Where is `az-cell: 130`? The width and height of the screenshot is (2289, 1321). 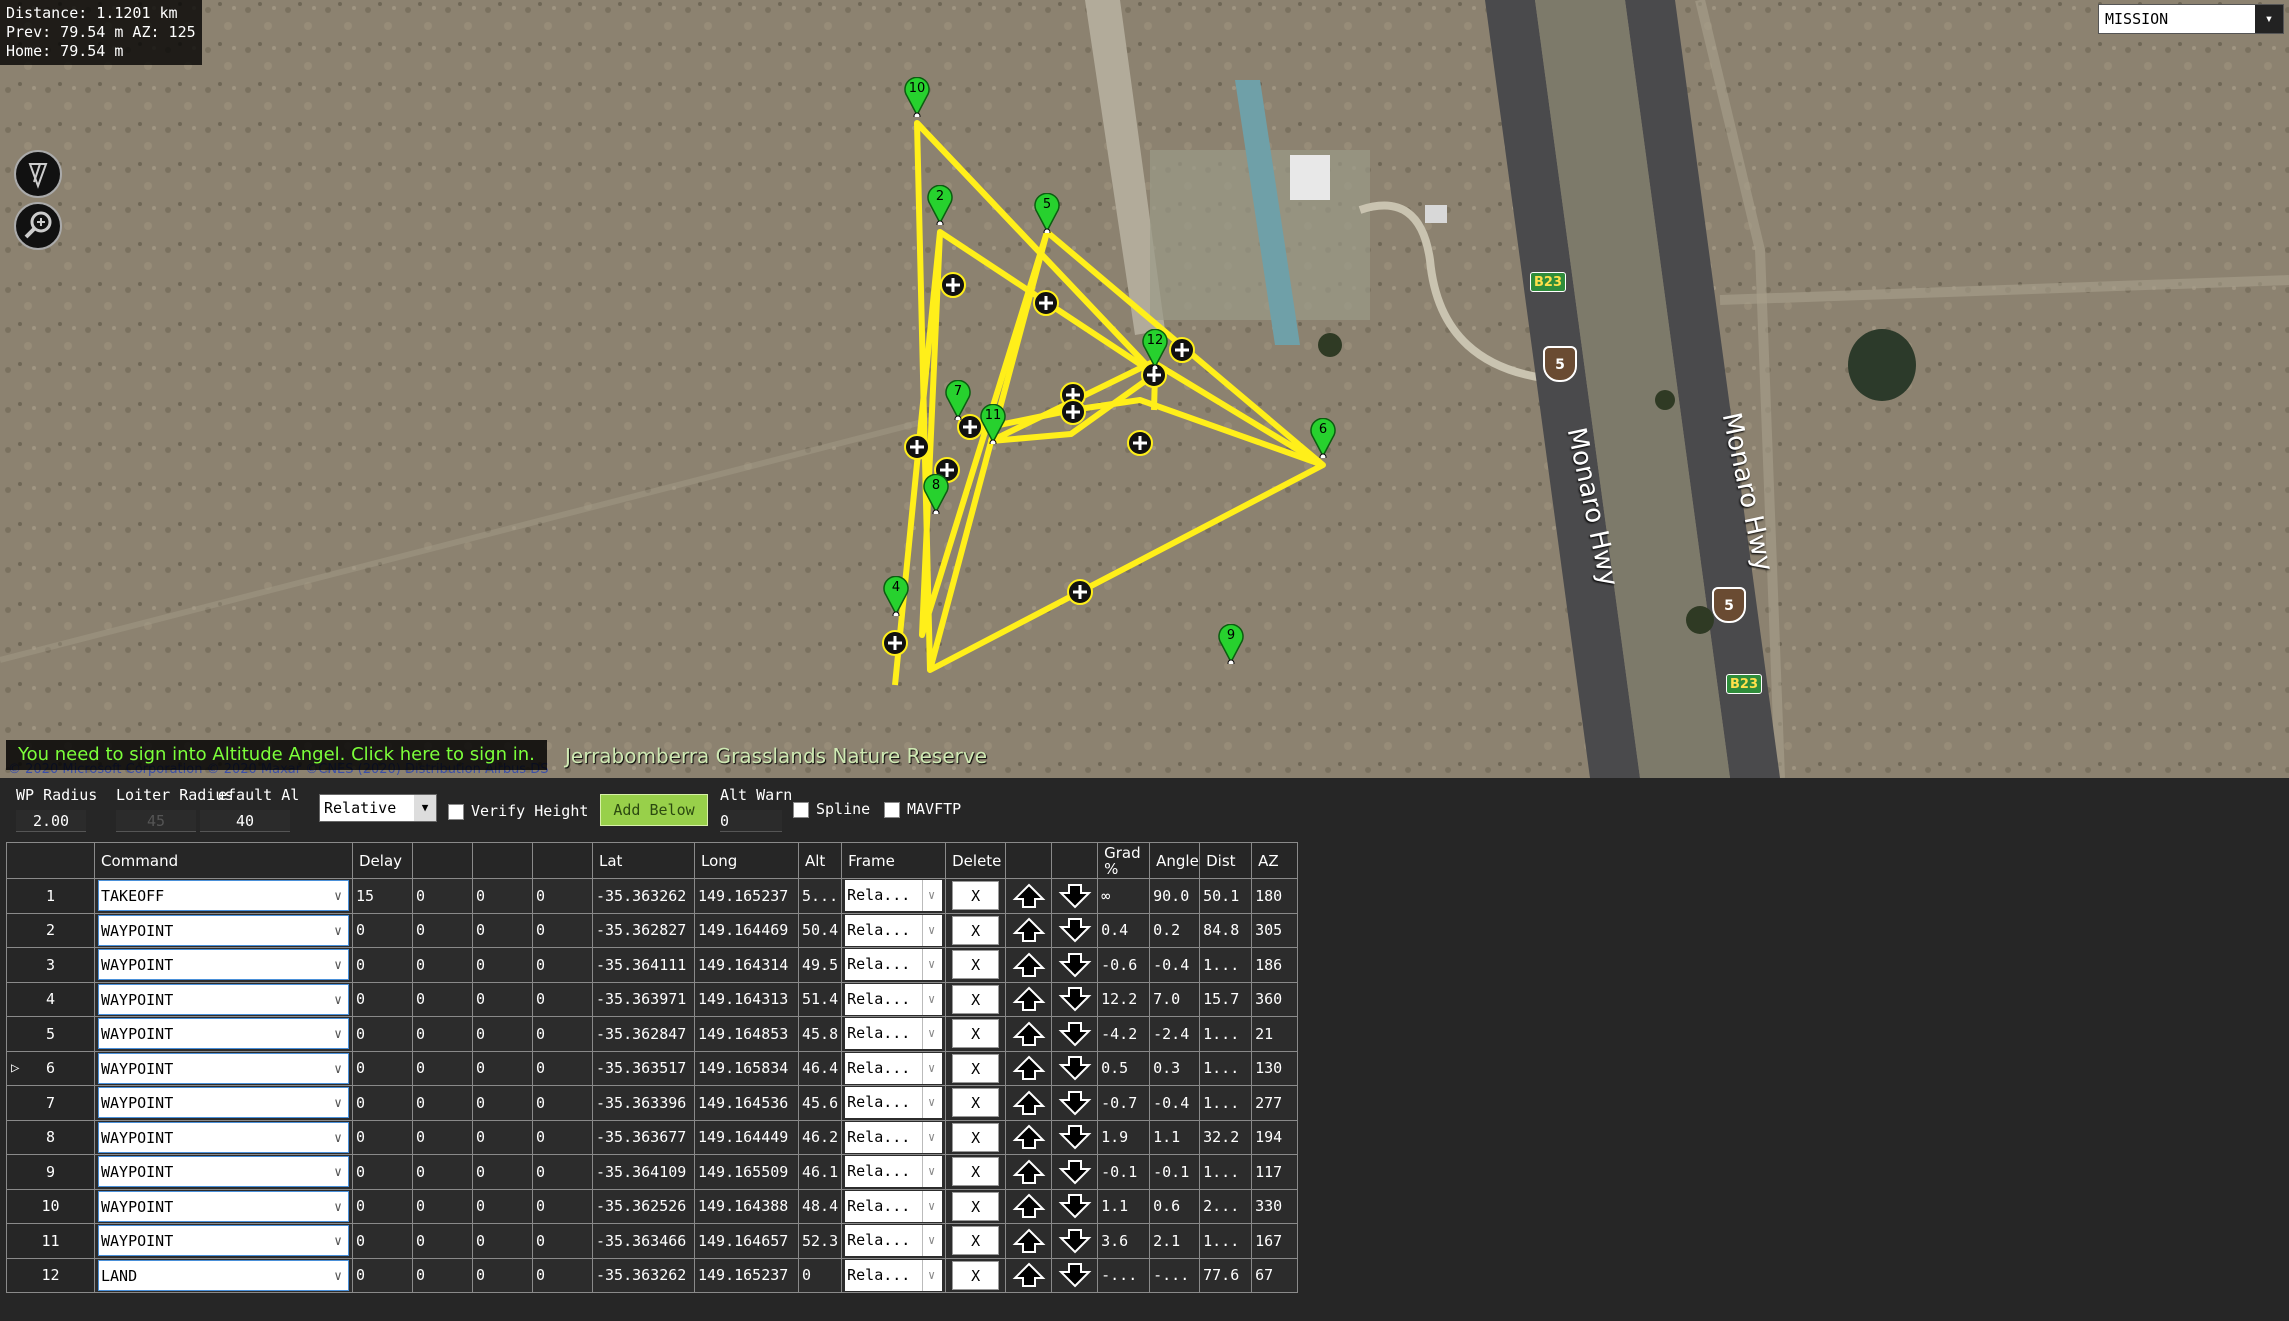
az-cell: 130 is located at coordinates (1275, 1068).